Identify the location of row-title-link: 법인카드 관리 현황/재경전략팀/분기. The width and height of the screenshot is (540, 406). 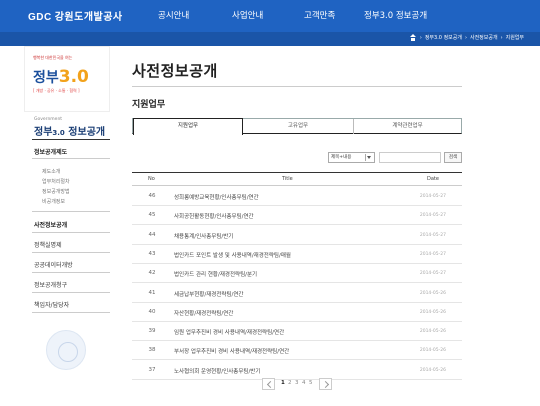
(215, 274).